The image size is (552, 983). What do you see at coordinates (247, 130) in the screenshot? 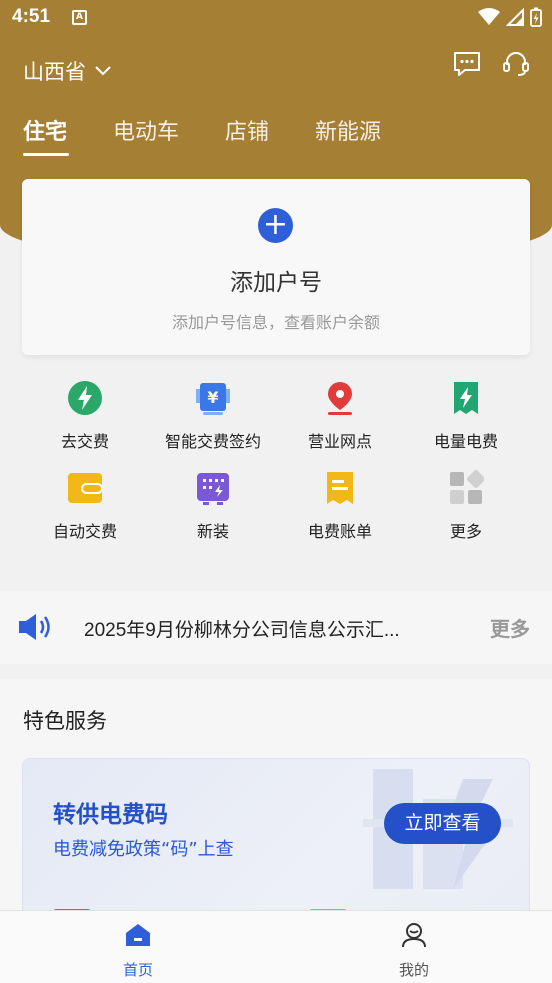
I see `tab-shop: 店铺` at bounding box center [247, 130].